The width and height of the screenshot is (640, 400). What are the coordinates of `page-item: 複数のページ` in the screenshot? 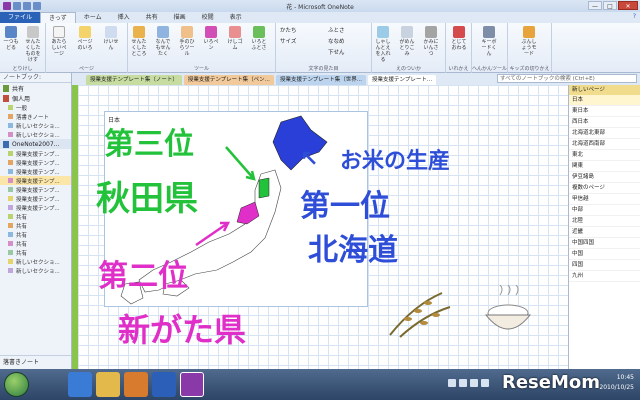 It's located at (604, 188).